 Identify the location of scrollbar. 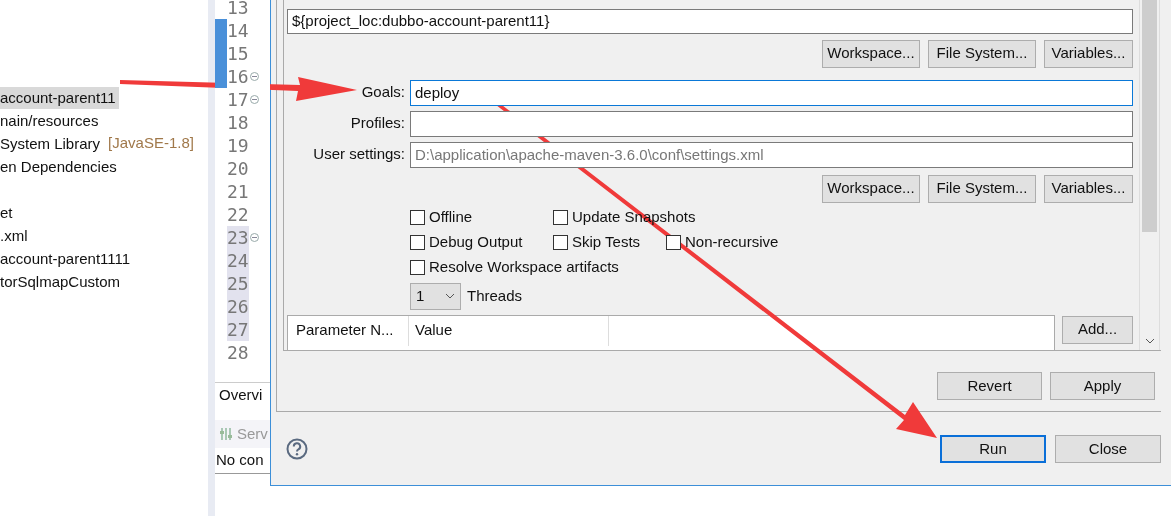
(1149, 175).